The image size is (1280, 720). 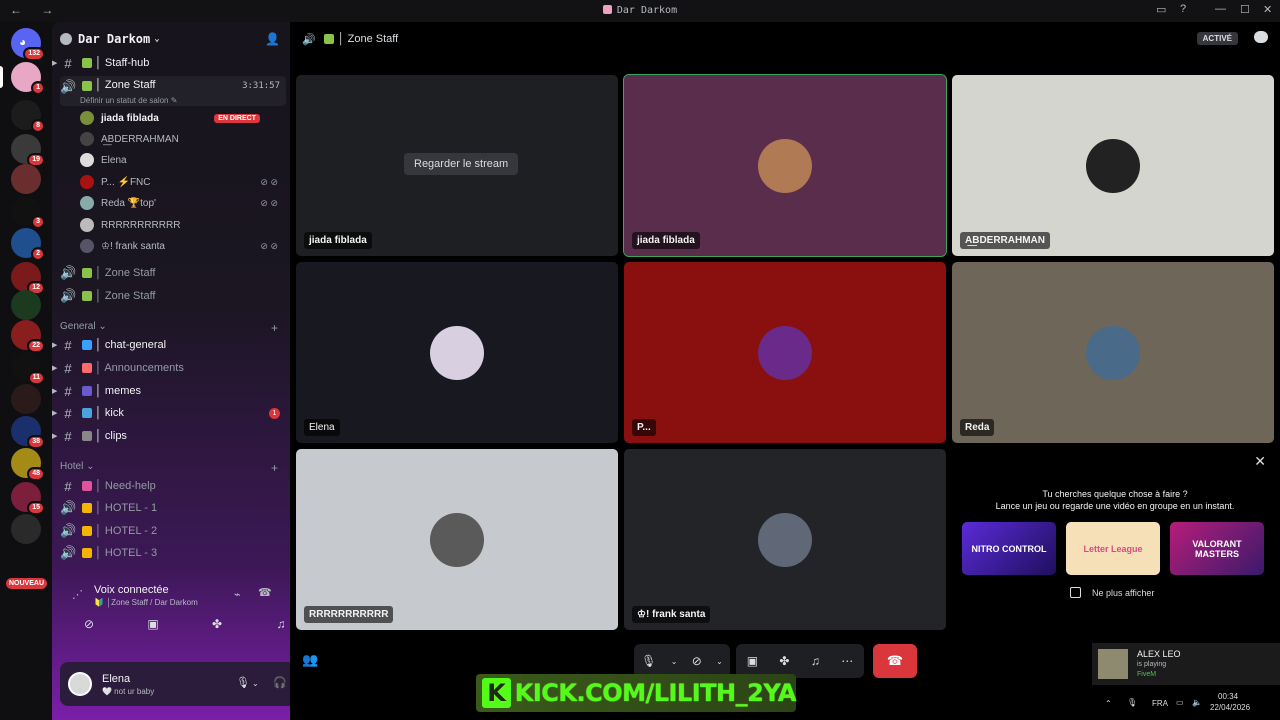 What do you see at coordinates (272, 39) in the screenshot?
I see `add-member-icon: 👤` at bounding box center [272, 39].